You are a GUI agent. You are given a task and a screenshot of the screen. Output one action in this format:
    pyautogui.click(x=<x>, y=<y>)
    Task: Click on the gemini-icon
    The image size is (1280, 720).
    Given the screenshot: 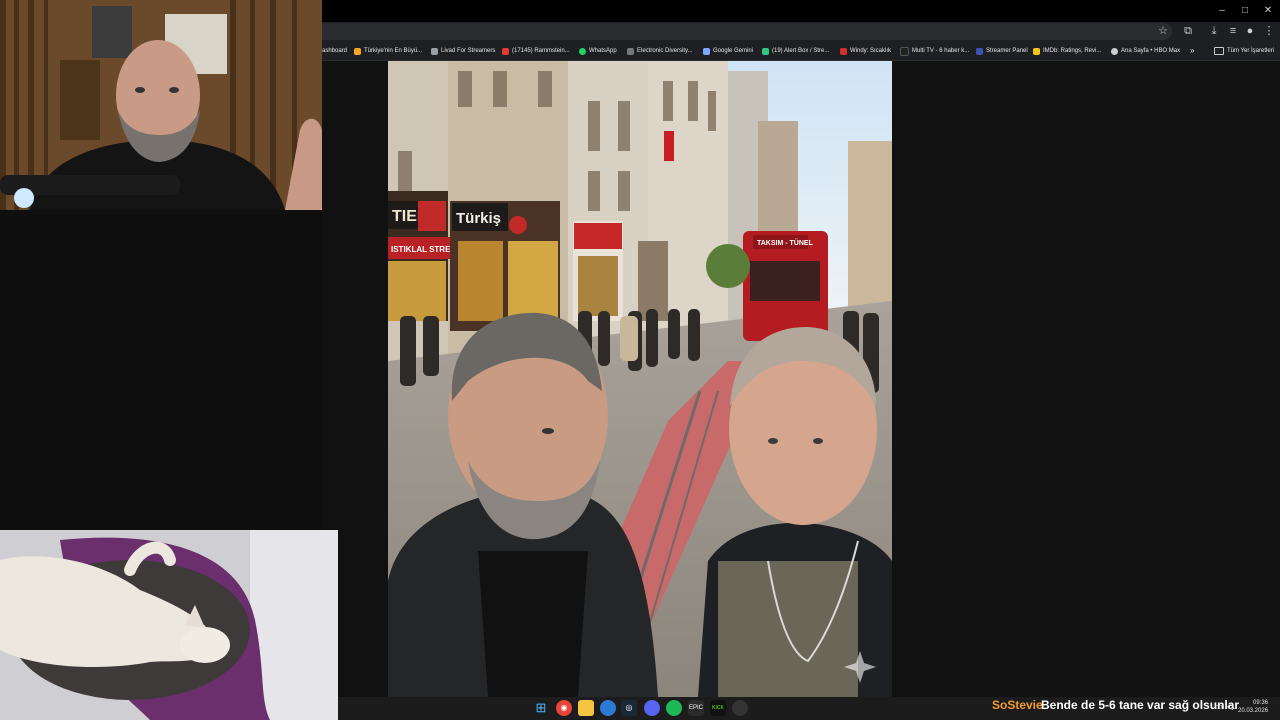 What is the action you would take?
    pyautogui.click(x=706, y=51)
    